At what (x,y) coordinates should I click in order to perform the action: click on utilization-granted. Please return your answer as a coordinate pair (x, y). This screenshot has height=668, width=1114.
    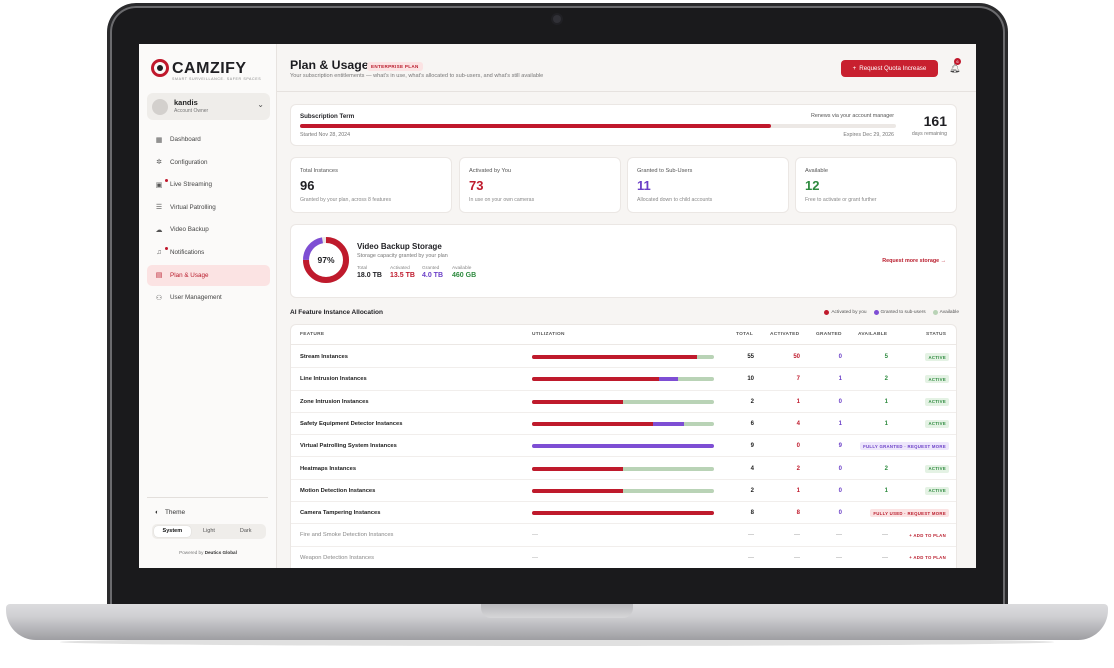
    Looking at the image, I should click on (623, 446).